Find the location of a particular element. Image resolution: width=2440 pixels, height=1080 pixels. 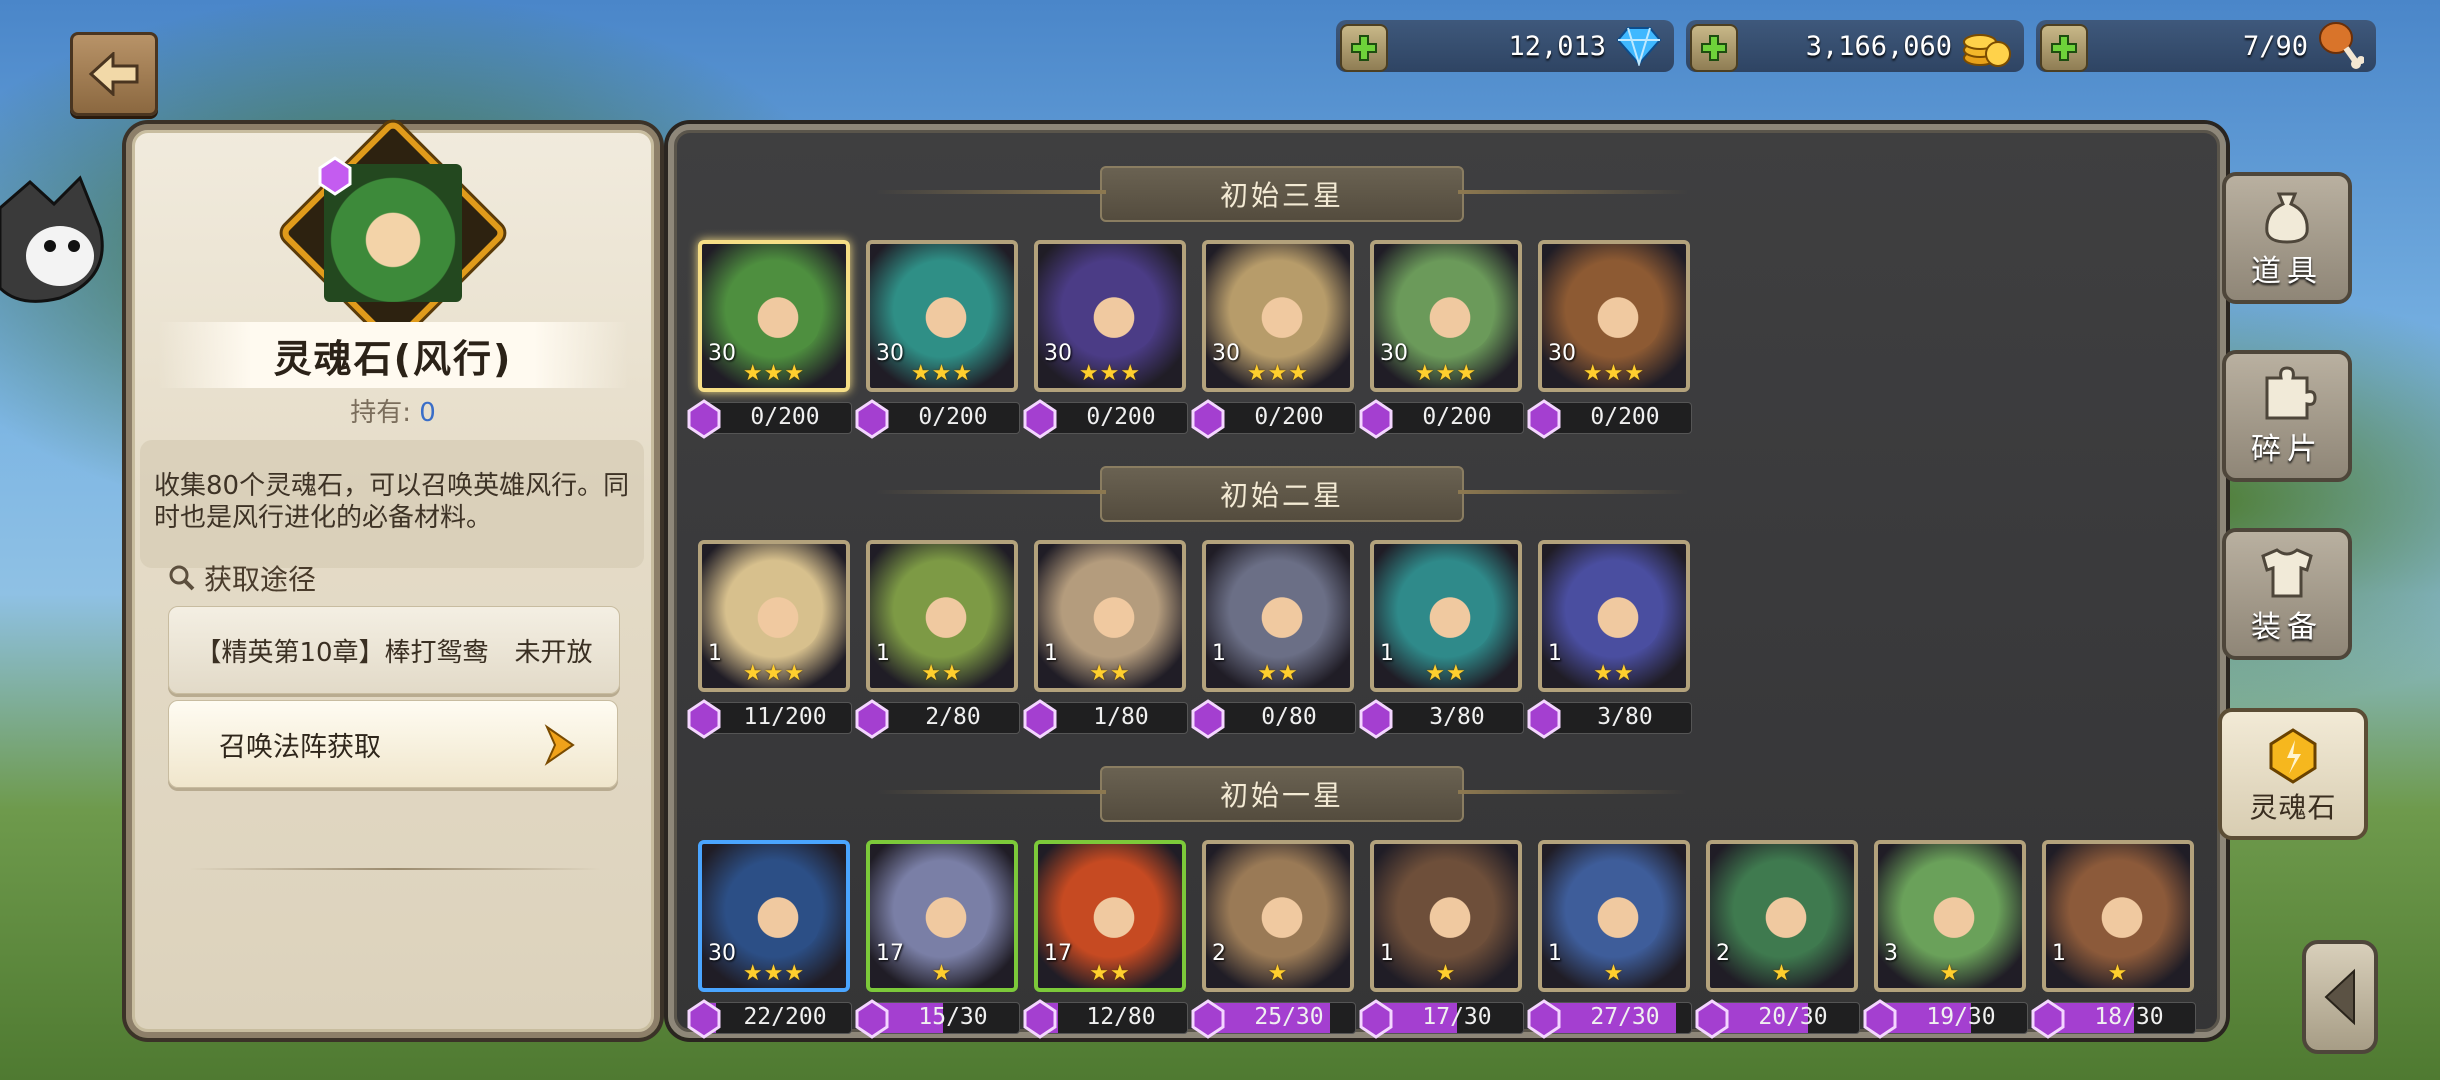

soul-stone-progress: 2/80 is located at coordinates (937, 719).